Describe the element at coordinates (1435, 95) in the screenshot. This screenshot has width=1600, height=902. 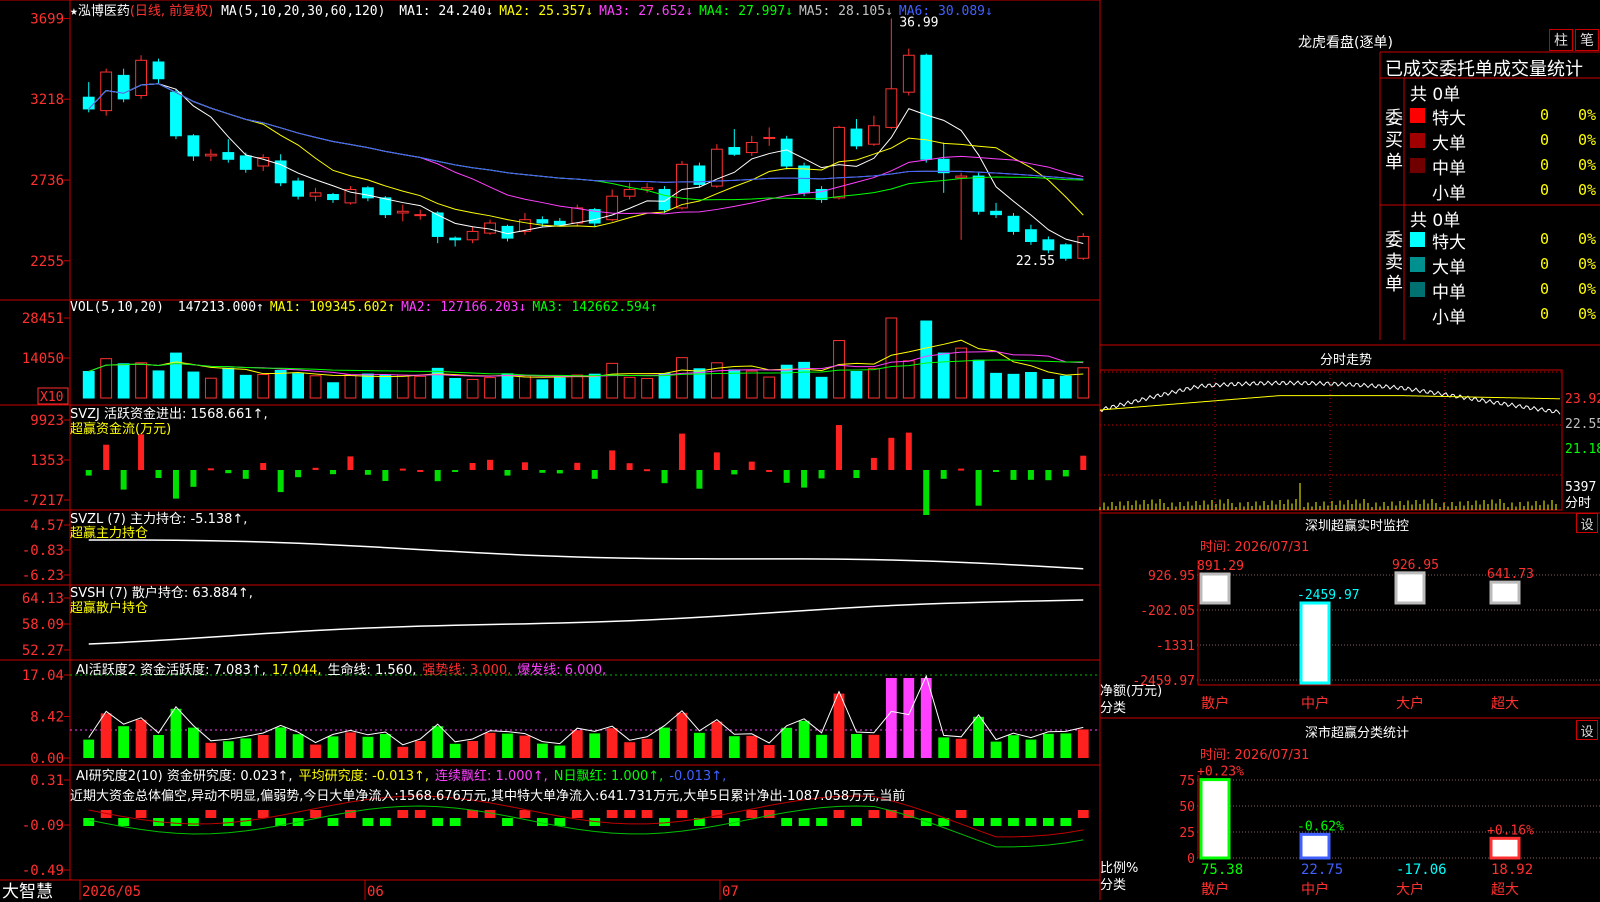
I see `buy-total: 共 0单` at that location.